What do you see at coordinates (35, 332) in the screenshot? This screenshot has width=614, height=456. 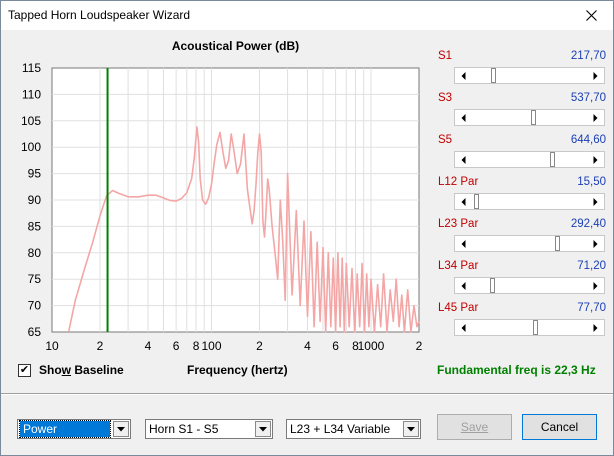 I see `y-tick-label: 65` at bounding box center [35, 332].